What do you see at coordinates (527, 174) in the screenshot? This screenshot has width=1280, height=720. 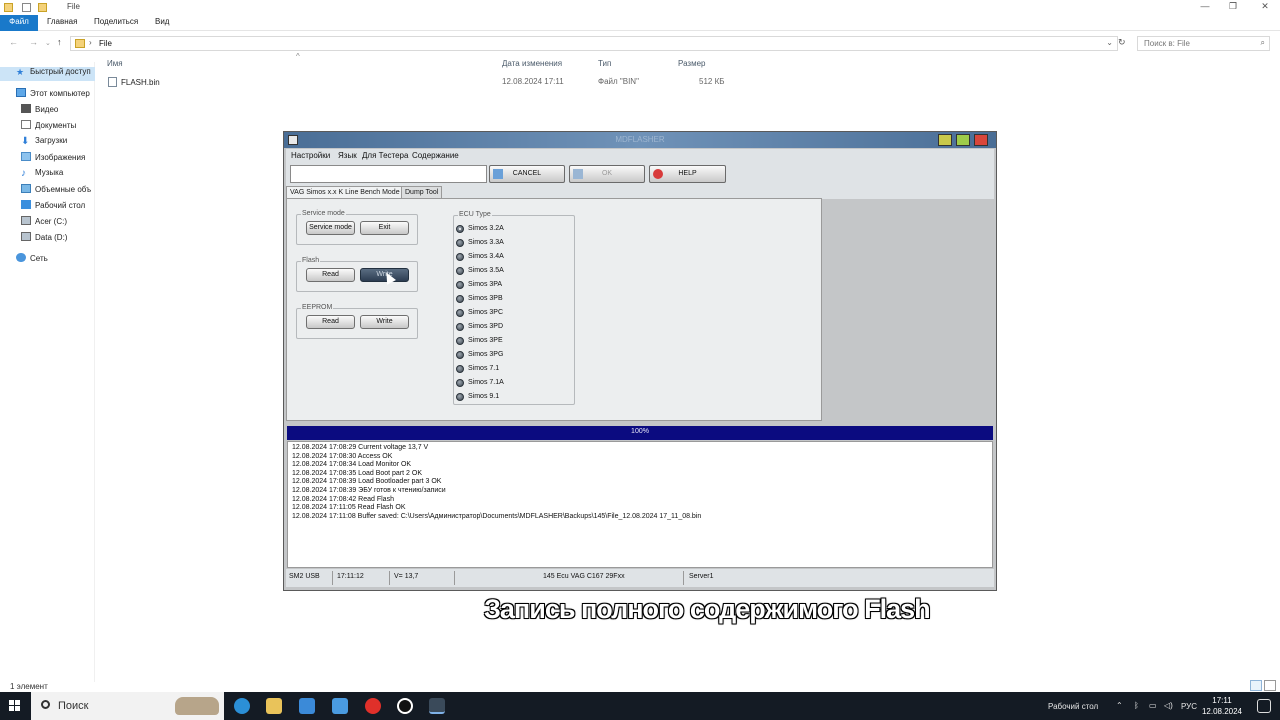 I see `cancel-button: CANCEL` at bounding box center [527, 174].